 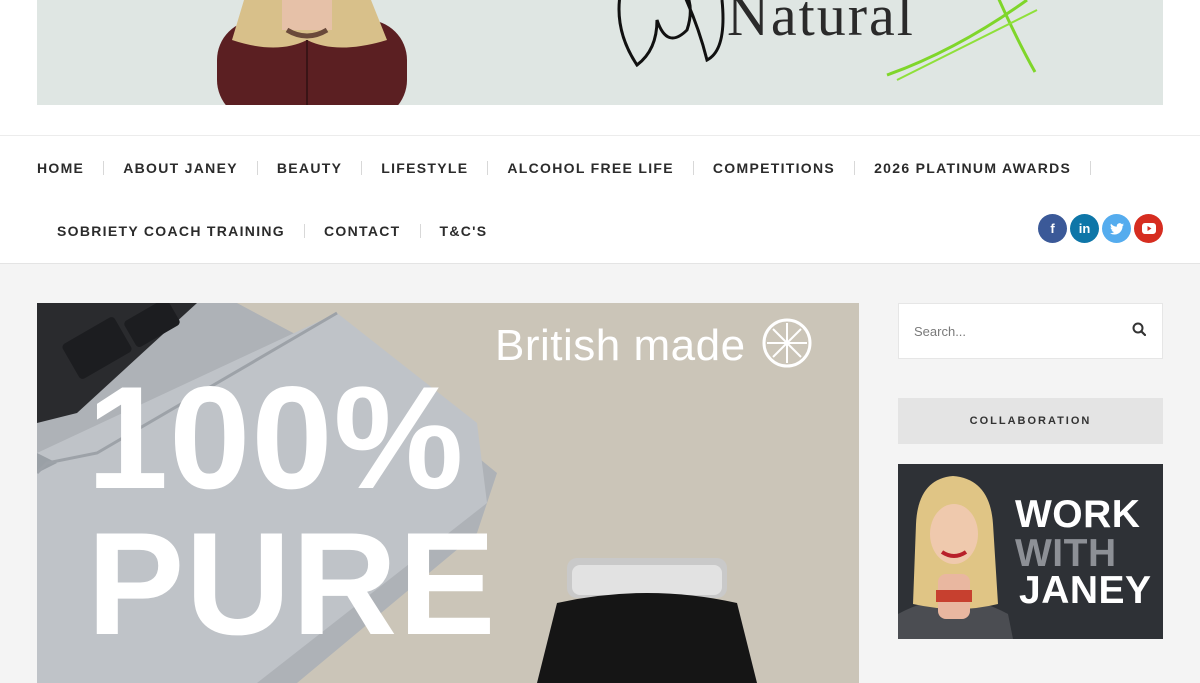 What do you see at coordinates (309, 168) in the screenshot?
I see `nav-item-beauty: BEAUTY` at bounding box center [309, 168].